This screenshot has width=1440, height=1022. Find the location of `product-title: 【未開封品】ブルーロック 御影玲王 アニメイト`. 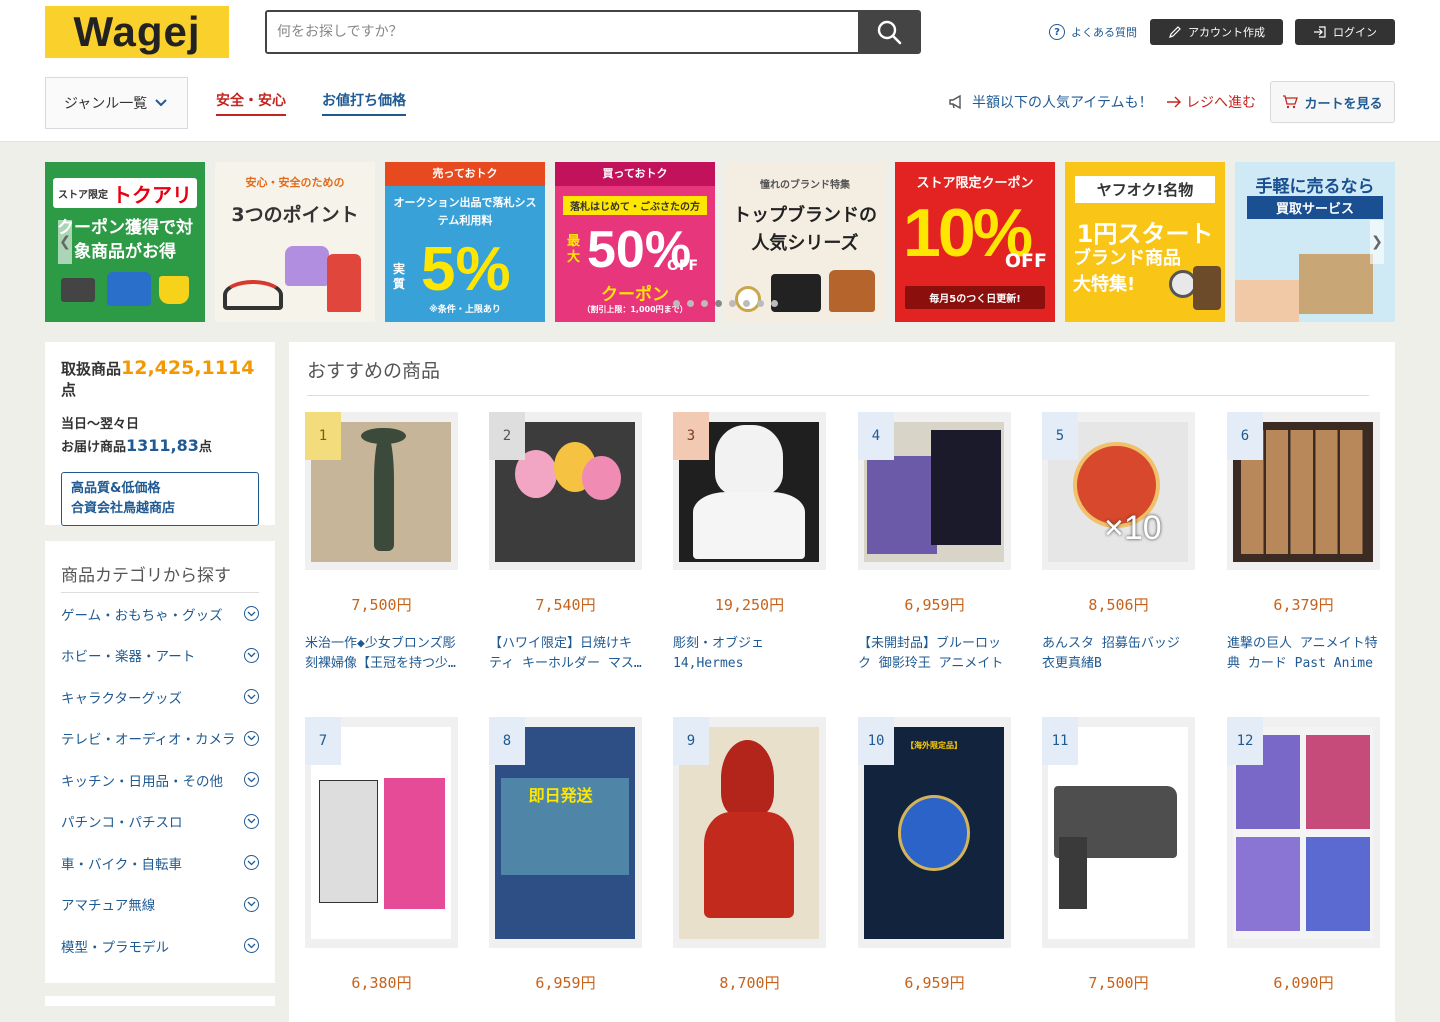

product-title: 【未開封品】ブルーロック 御影玲王 アニメイト is located at coordinates (934, 654).